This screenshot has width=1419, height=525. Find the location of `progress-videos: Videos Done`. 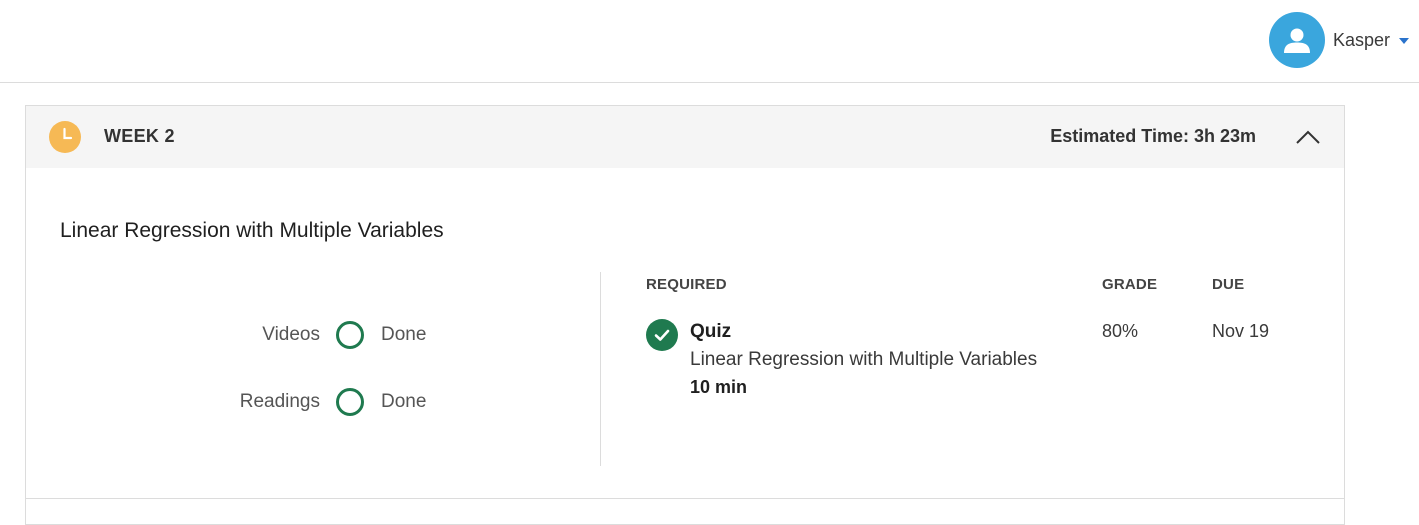

progress-videos: Videos Done is located at coordinates (323, 335).